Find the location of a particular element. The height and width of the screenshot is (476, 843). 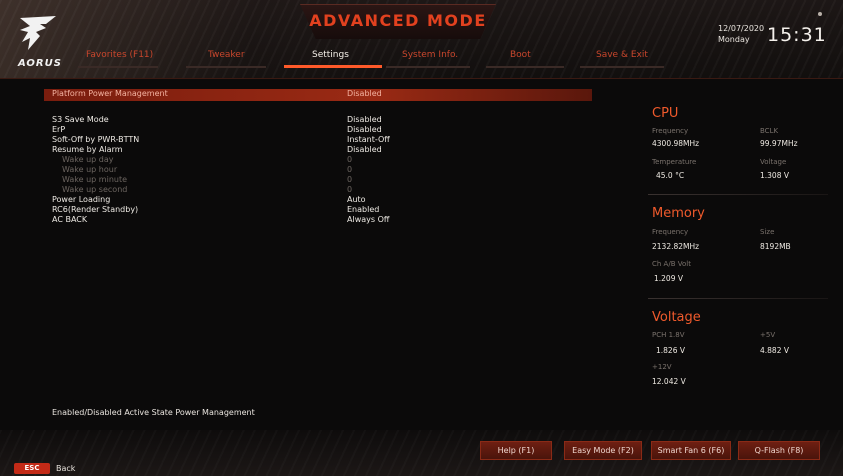

memory-size-value: 8192MB is located at coordinates (775, 246).